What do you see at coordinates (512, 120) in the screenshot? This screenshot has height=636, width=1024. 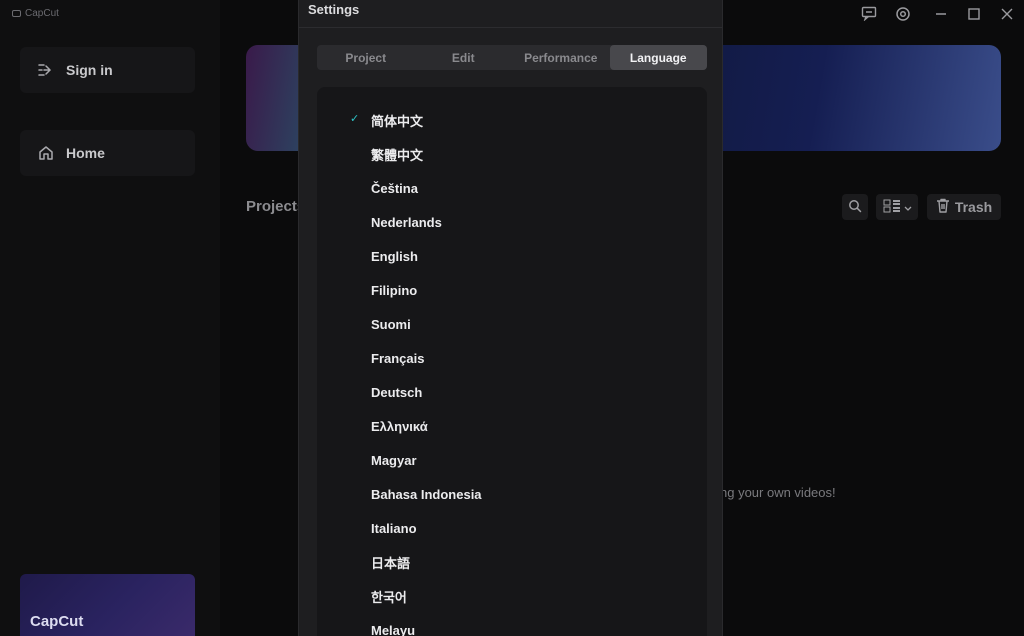 I see `language-option: ✓ 简体中文` at bounding box center [512, 120].